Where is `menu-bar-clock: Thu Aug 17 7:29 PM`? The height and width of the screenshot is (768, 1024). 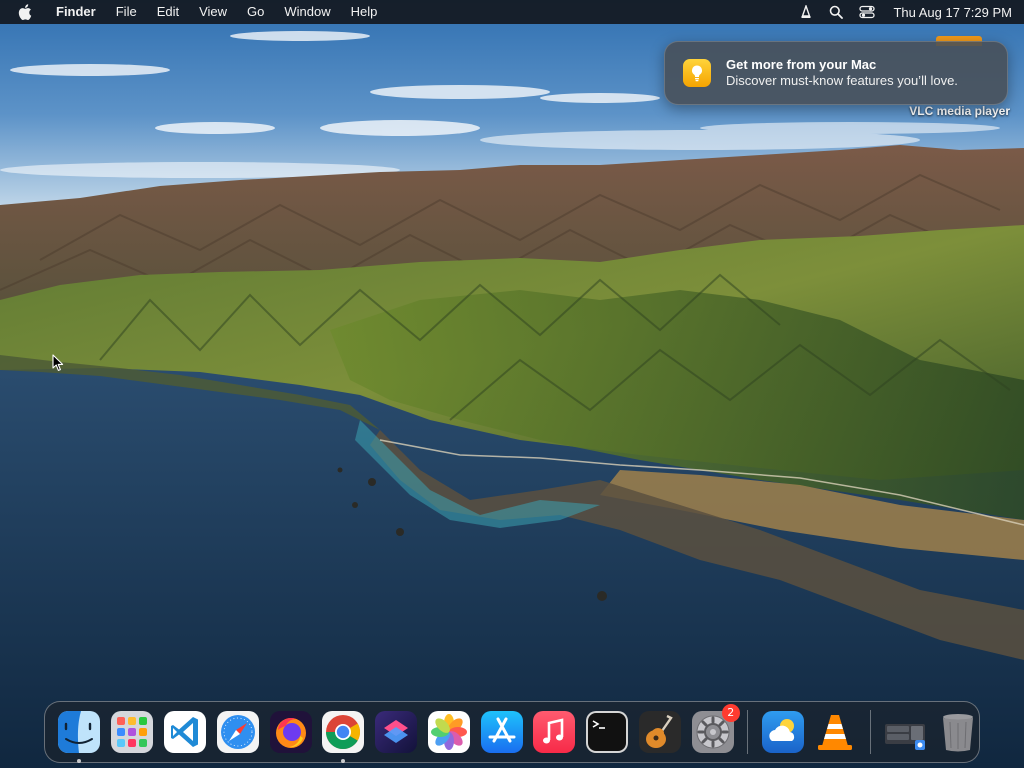
menu-bar-clock: Thu Aug 17 7:29 PM is located at coordinates (947, 12).